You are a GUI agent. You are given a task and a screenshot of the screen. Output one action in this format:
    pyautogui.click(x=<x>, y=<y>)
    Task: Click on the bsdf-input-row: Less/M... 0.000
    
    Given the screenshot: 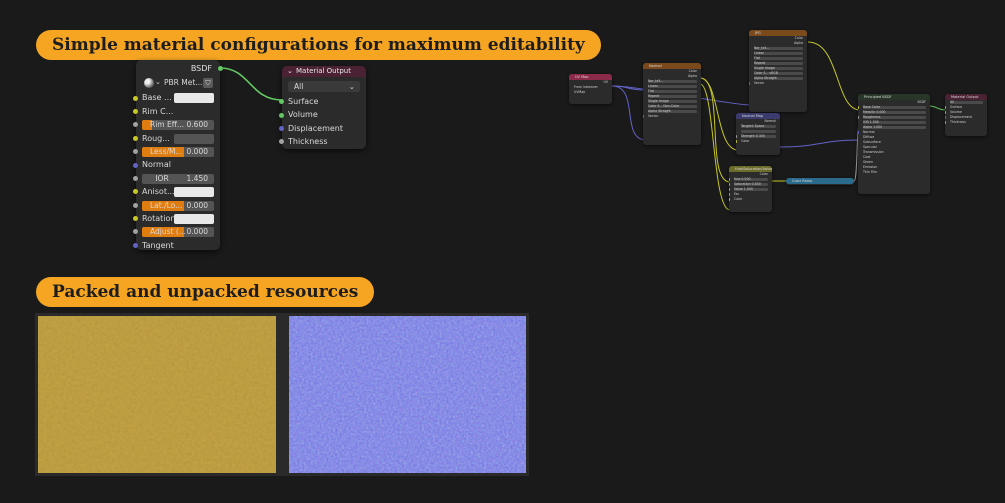 What is the action you would take?
    pyautogui.click(x=176, y=151)
    